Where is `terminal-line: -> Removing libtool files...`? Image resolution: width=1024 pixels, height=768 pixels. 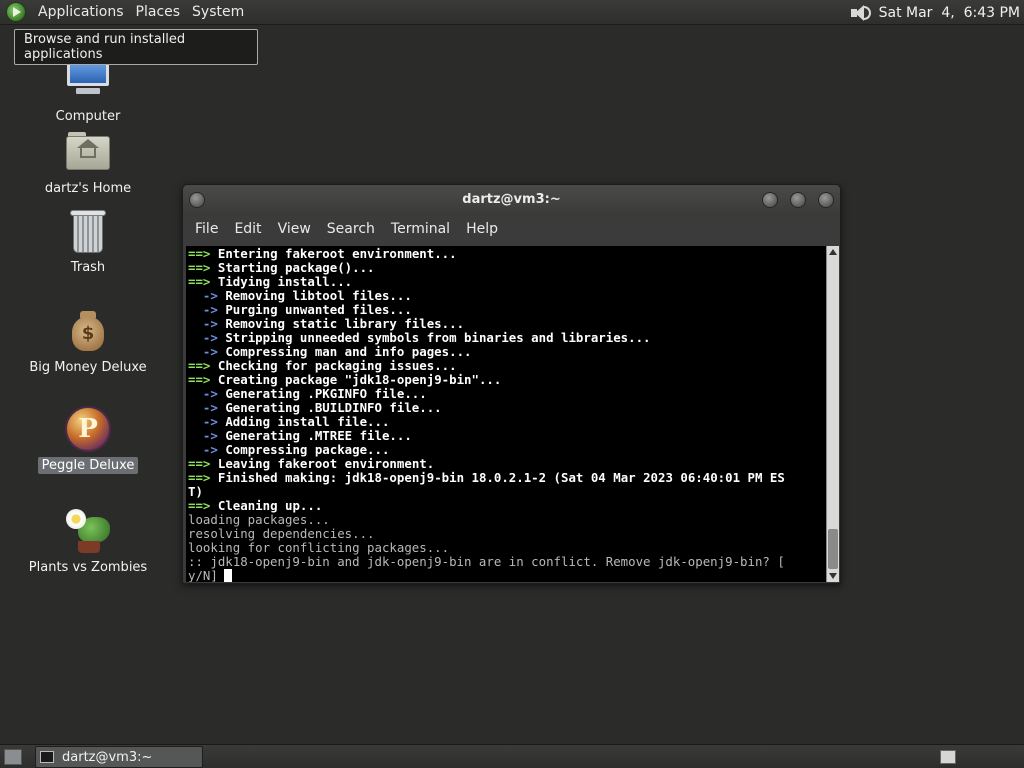
terminal-line: -> Removing libtool files... is located at coordinates (507, 296).